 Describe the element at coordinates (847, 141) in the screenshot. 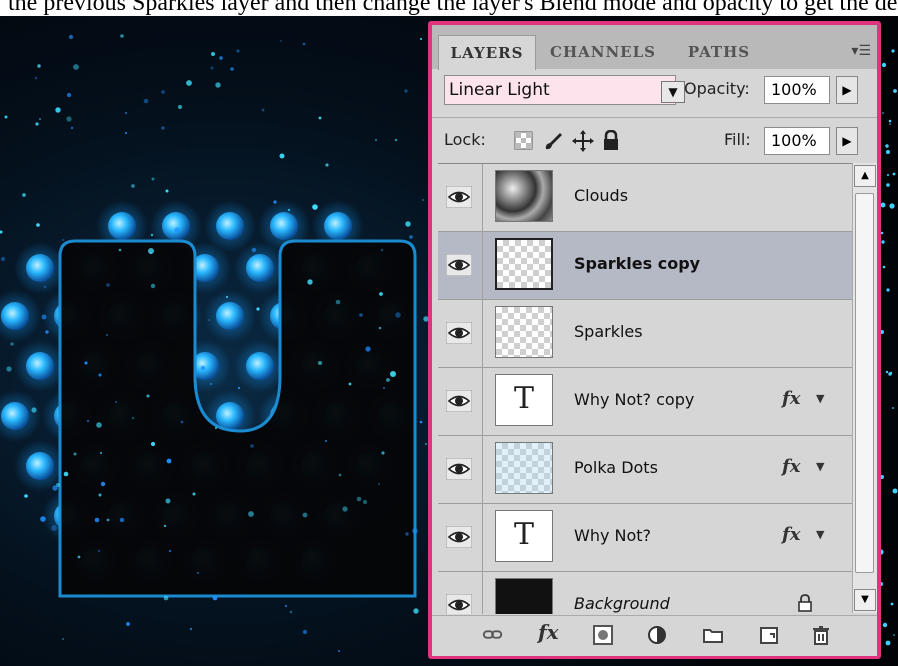

I see `fill-slider-button: ▶` at that location.